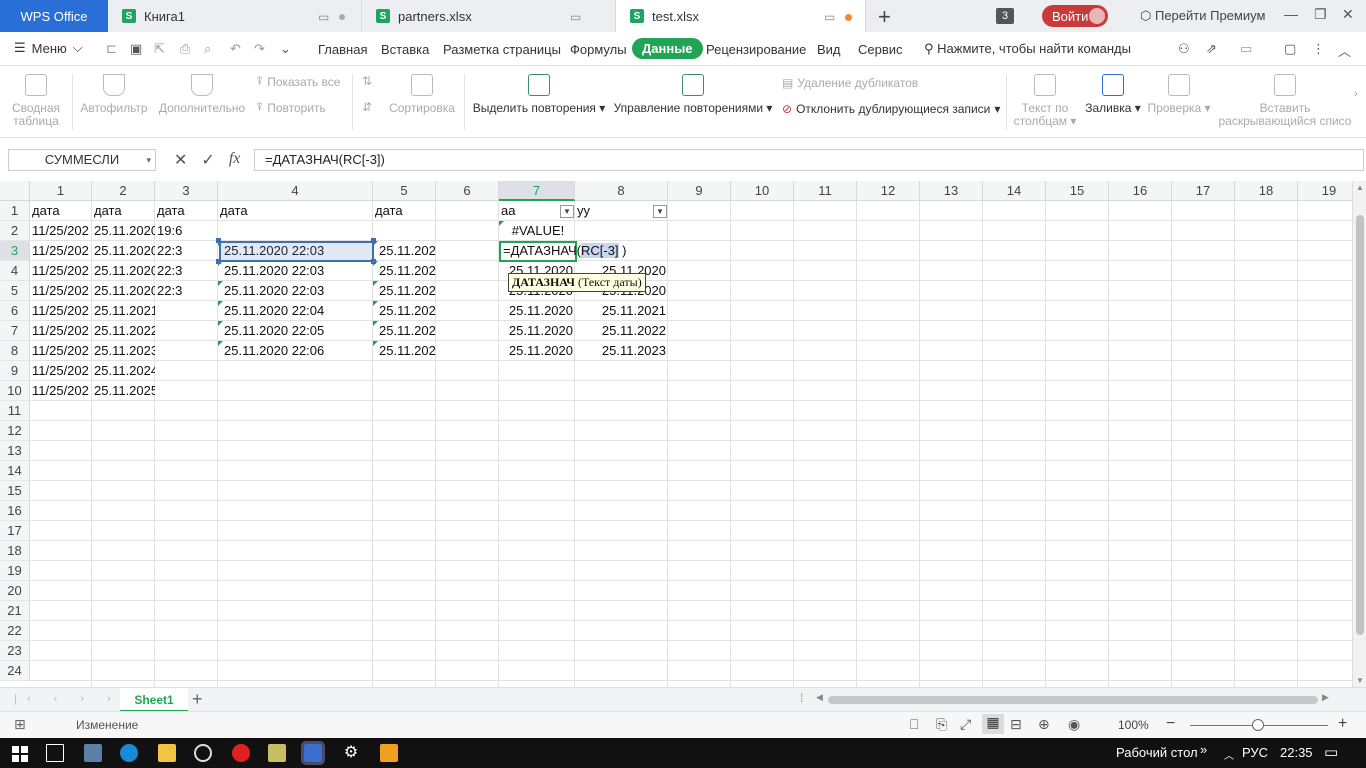 The image size is (1366, 768). Describe the element at coordinates (389, 753) in the screenshot. I see `app-icon-orange` at that location.